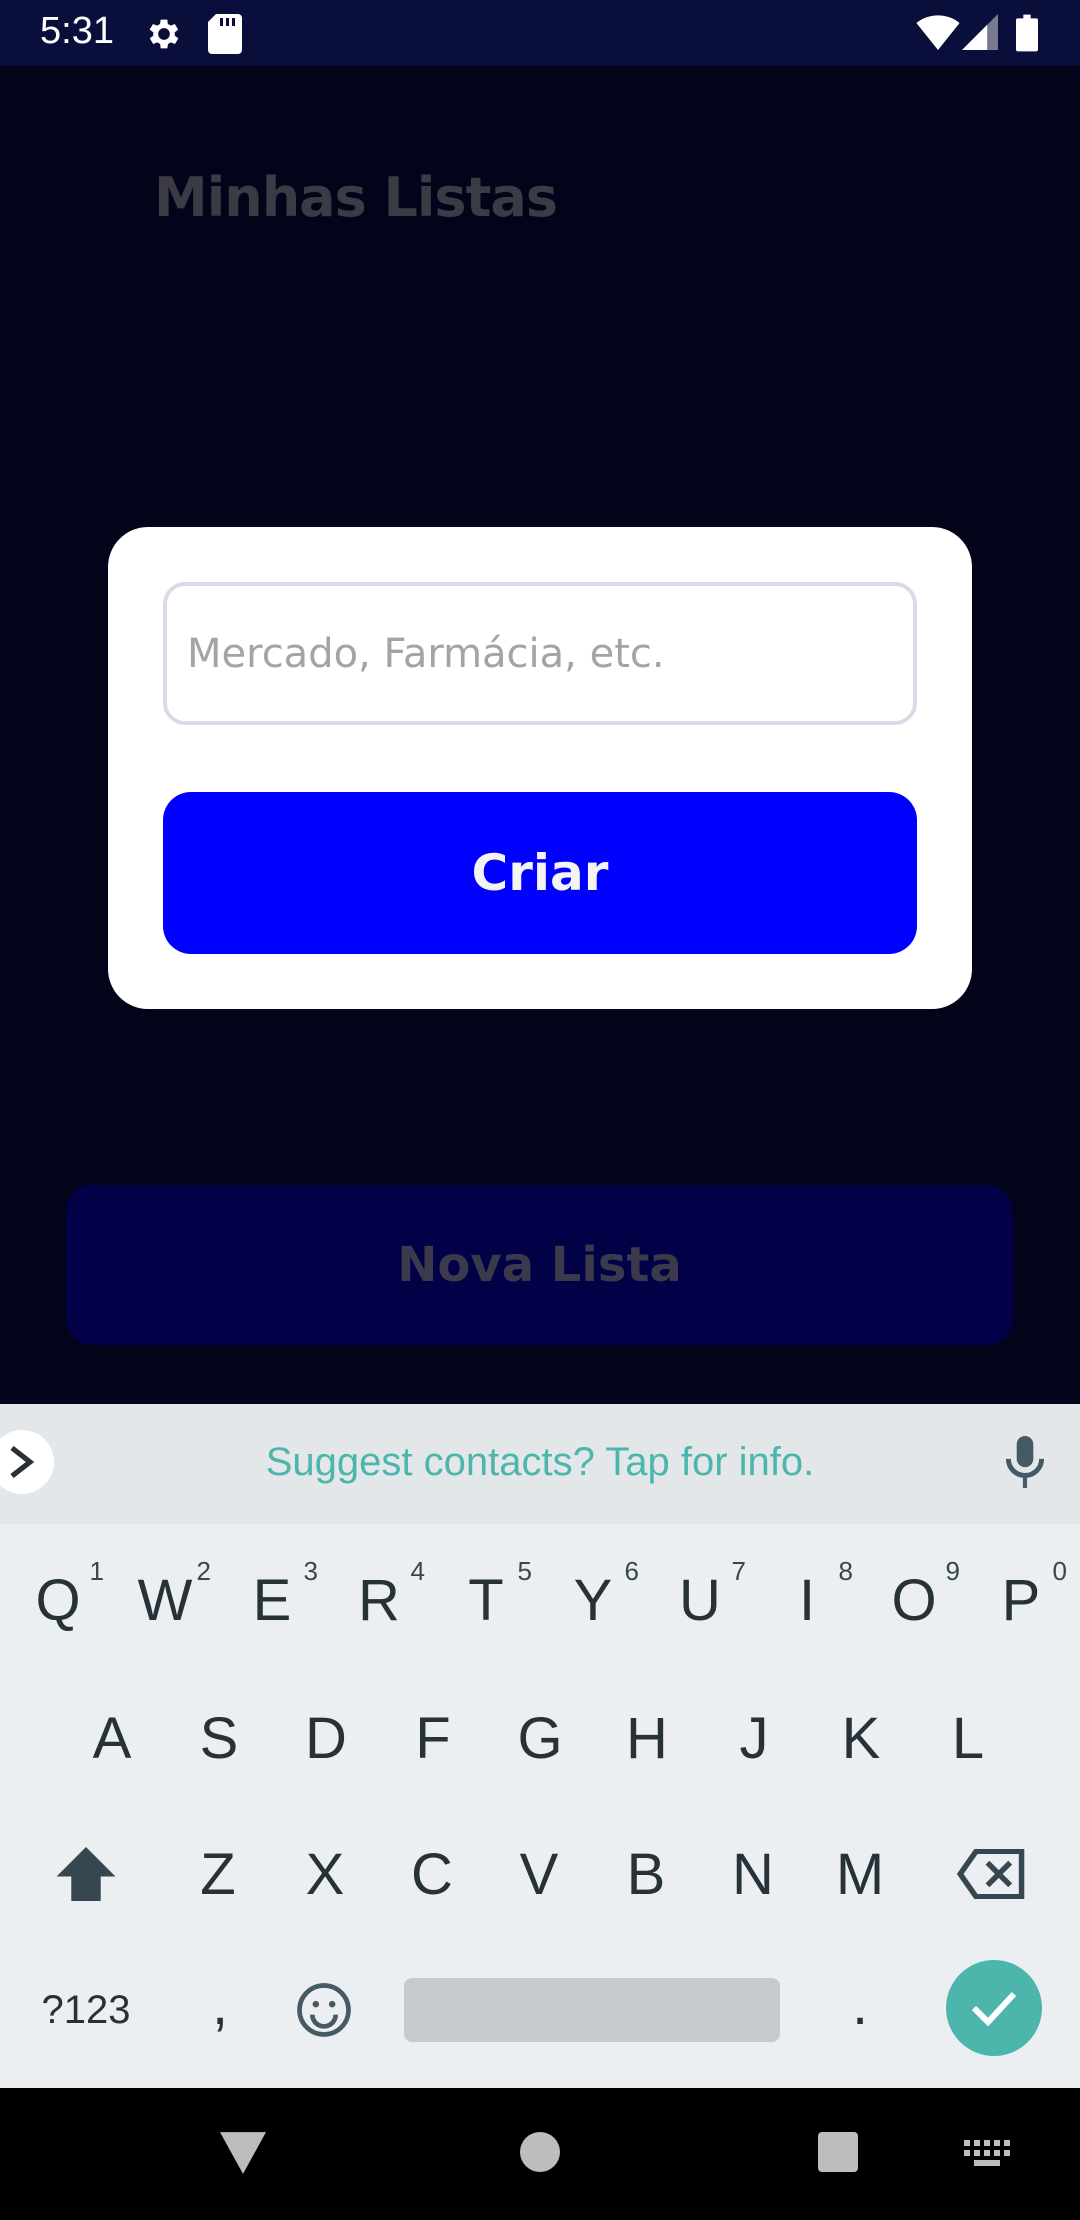 The image size is (1080, 2220). I want to click on key-label: G, so click(540, 1738).